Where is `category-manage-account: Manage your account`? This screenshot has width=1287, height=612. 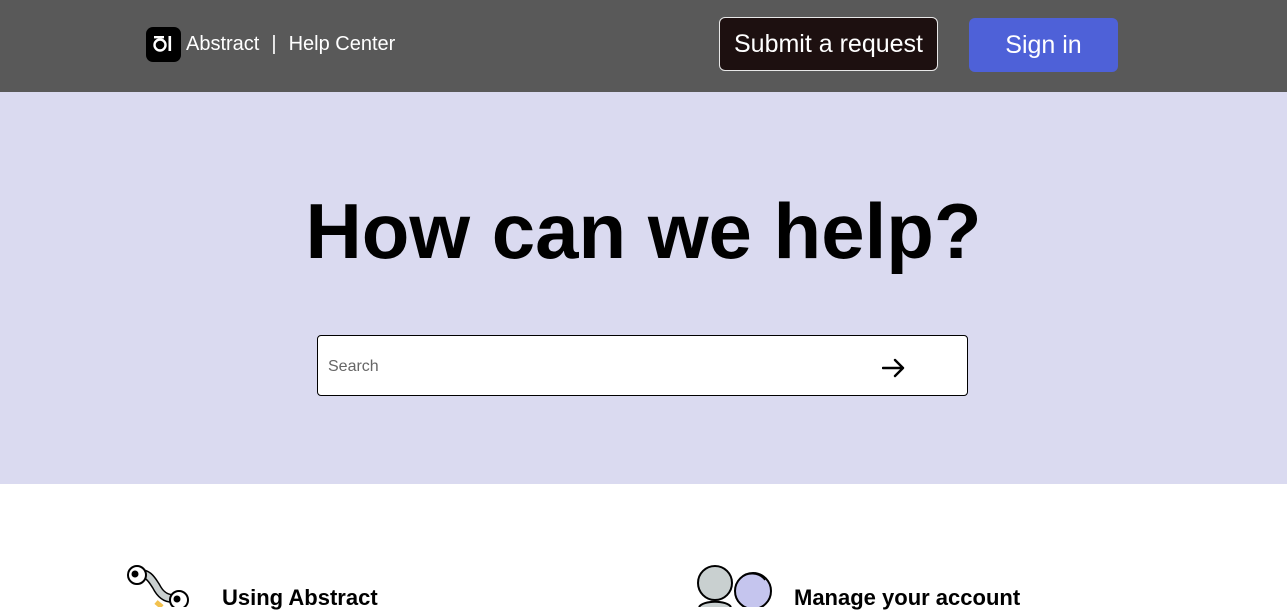
category-manage-account: Manage your account is located at coordinates (858, 585).